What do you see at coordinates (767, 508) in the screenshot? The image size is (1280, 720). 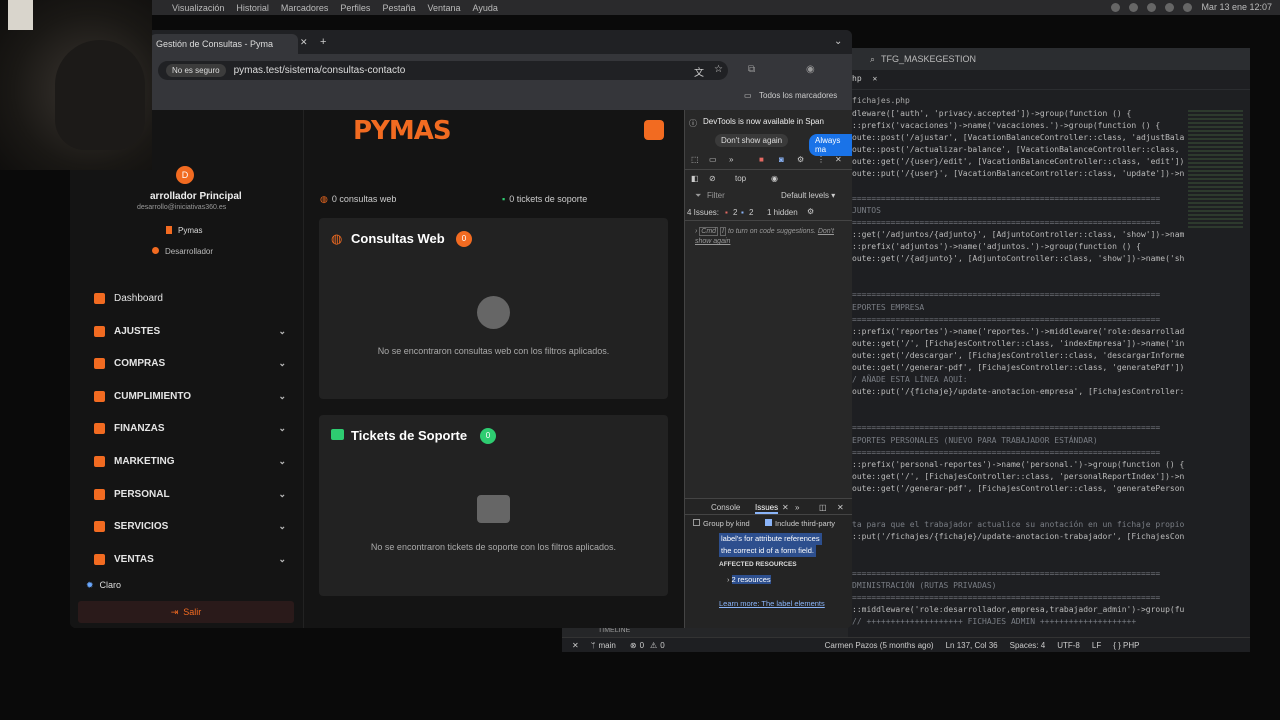 I see `tab-issues: Issues` at bounding box center [767, 508].